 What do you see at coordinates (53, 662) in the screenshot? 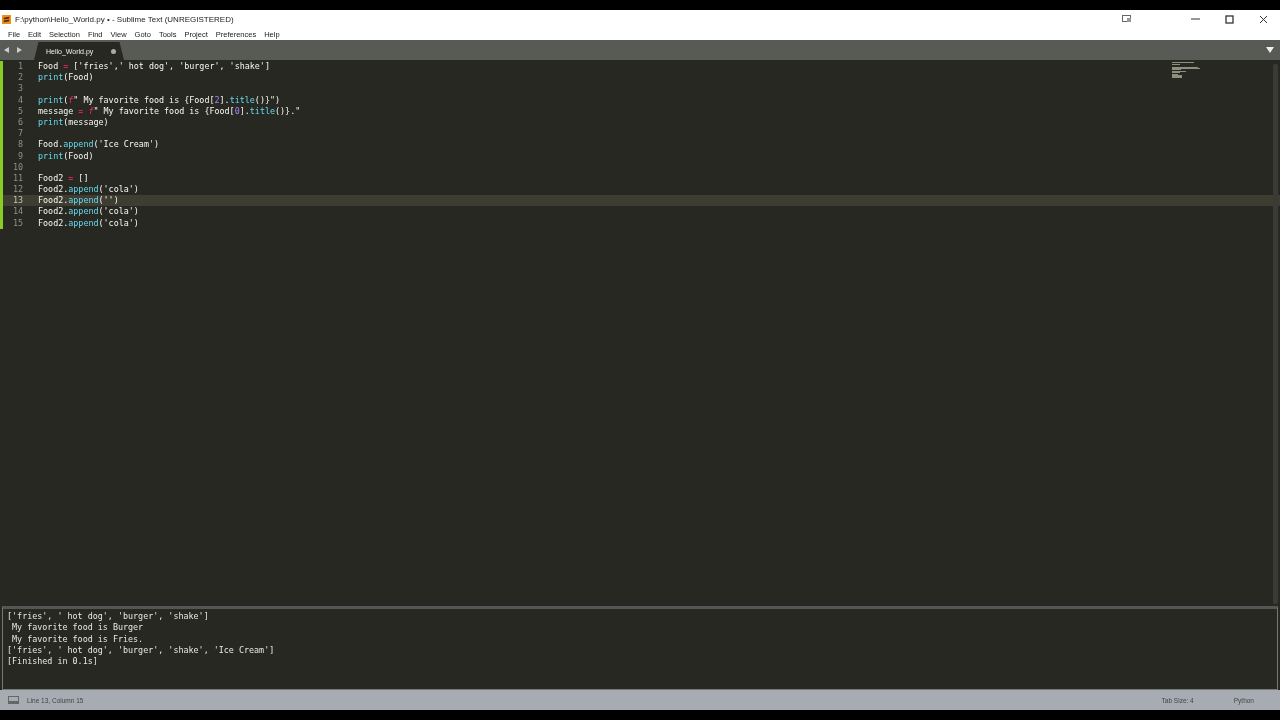
I see `output-line: [Finished in 0.1s]` at bounding box center [53, 662].